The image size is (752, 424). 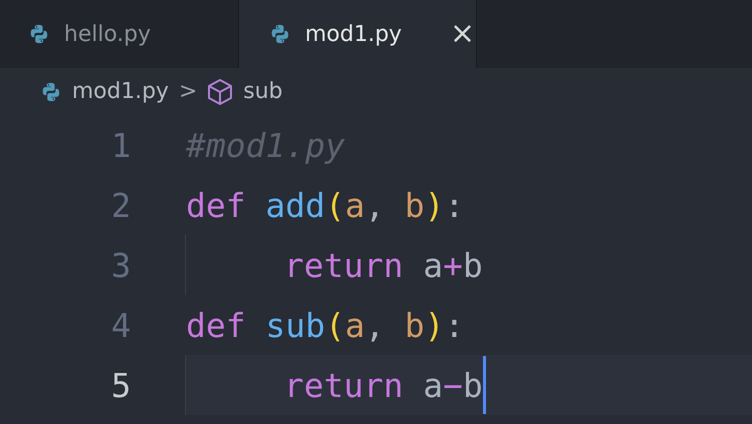 What do you see at coordinates (325, 205) in the screenshot?
I see `code-line: def add(a, b):` at bounding box center [325, 205].